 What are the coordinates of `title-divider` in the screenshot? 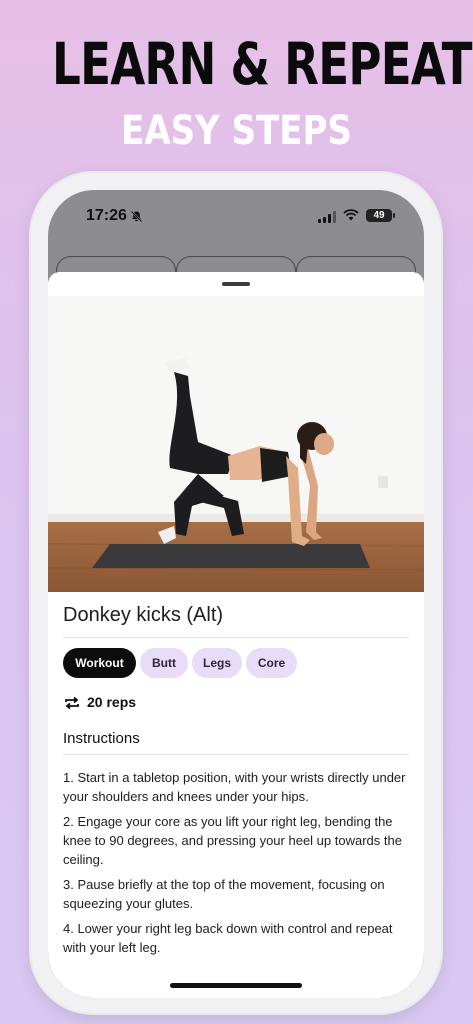 It's located at (236, 637).